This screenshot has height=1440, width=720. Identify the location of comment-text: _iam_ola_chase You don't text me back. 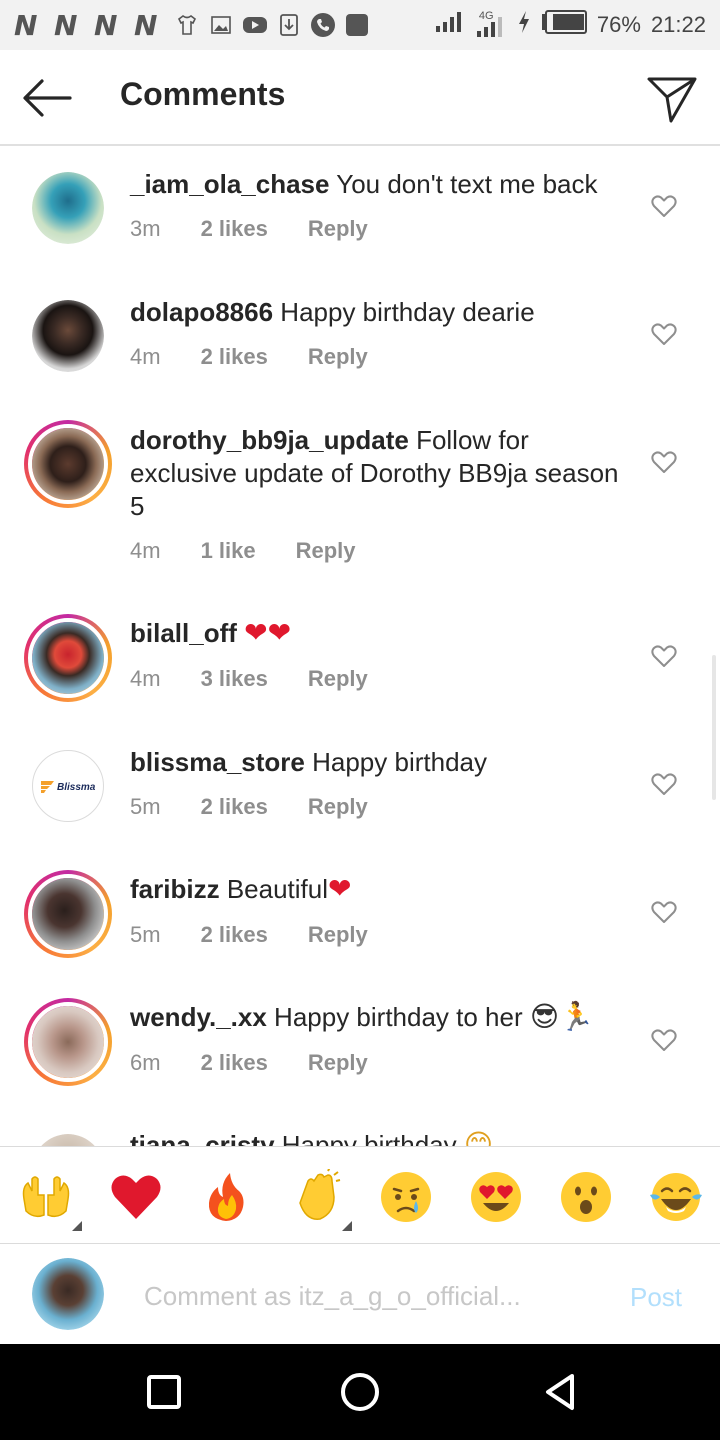
(380, 184).